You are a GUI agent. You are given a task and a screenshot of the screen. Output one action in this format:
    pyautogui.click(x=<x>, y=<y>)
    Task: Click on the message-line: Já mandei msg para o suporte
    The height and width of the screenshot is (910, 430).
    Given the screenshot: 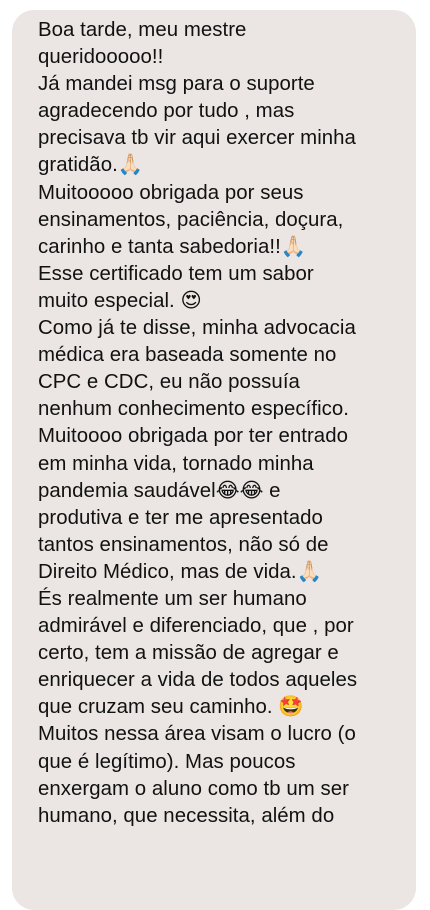 What is the action you would take?
    pyautogui.click(x=176, y=84)
    